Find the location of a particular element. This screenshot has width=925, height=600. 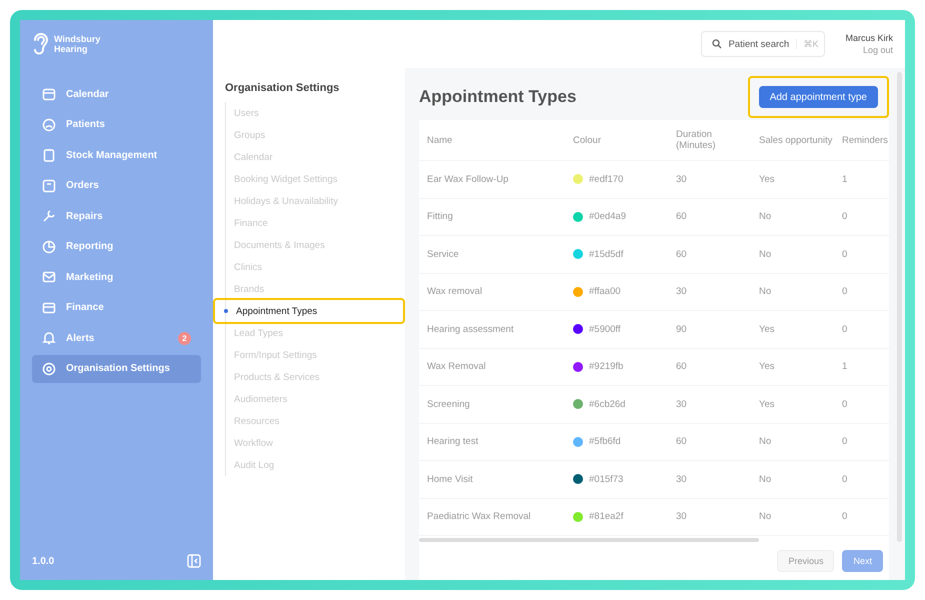

nav-item: Organisation Settings is located at coordinates (116, 368).